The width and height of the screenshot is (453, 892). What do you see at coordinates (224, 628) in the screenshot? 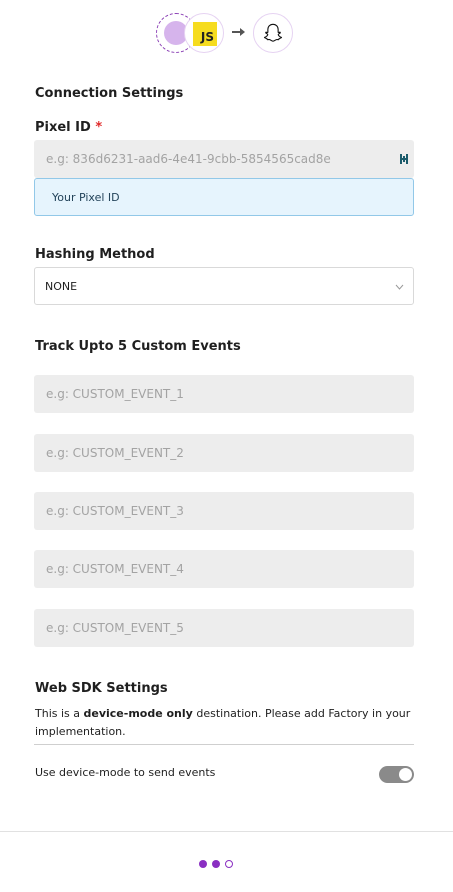
I see `custom-event-input-5: e.g: CUSTOM_EVENT_5` at bounding box center [224, 628].